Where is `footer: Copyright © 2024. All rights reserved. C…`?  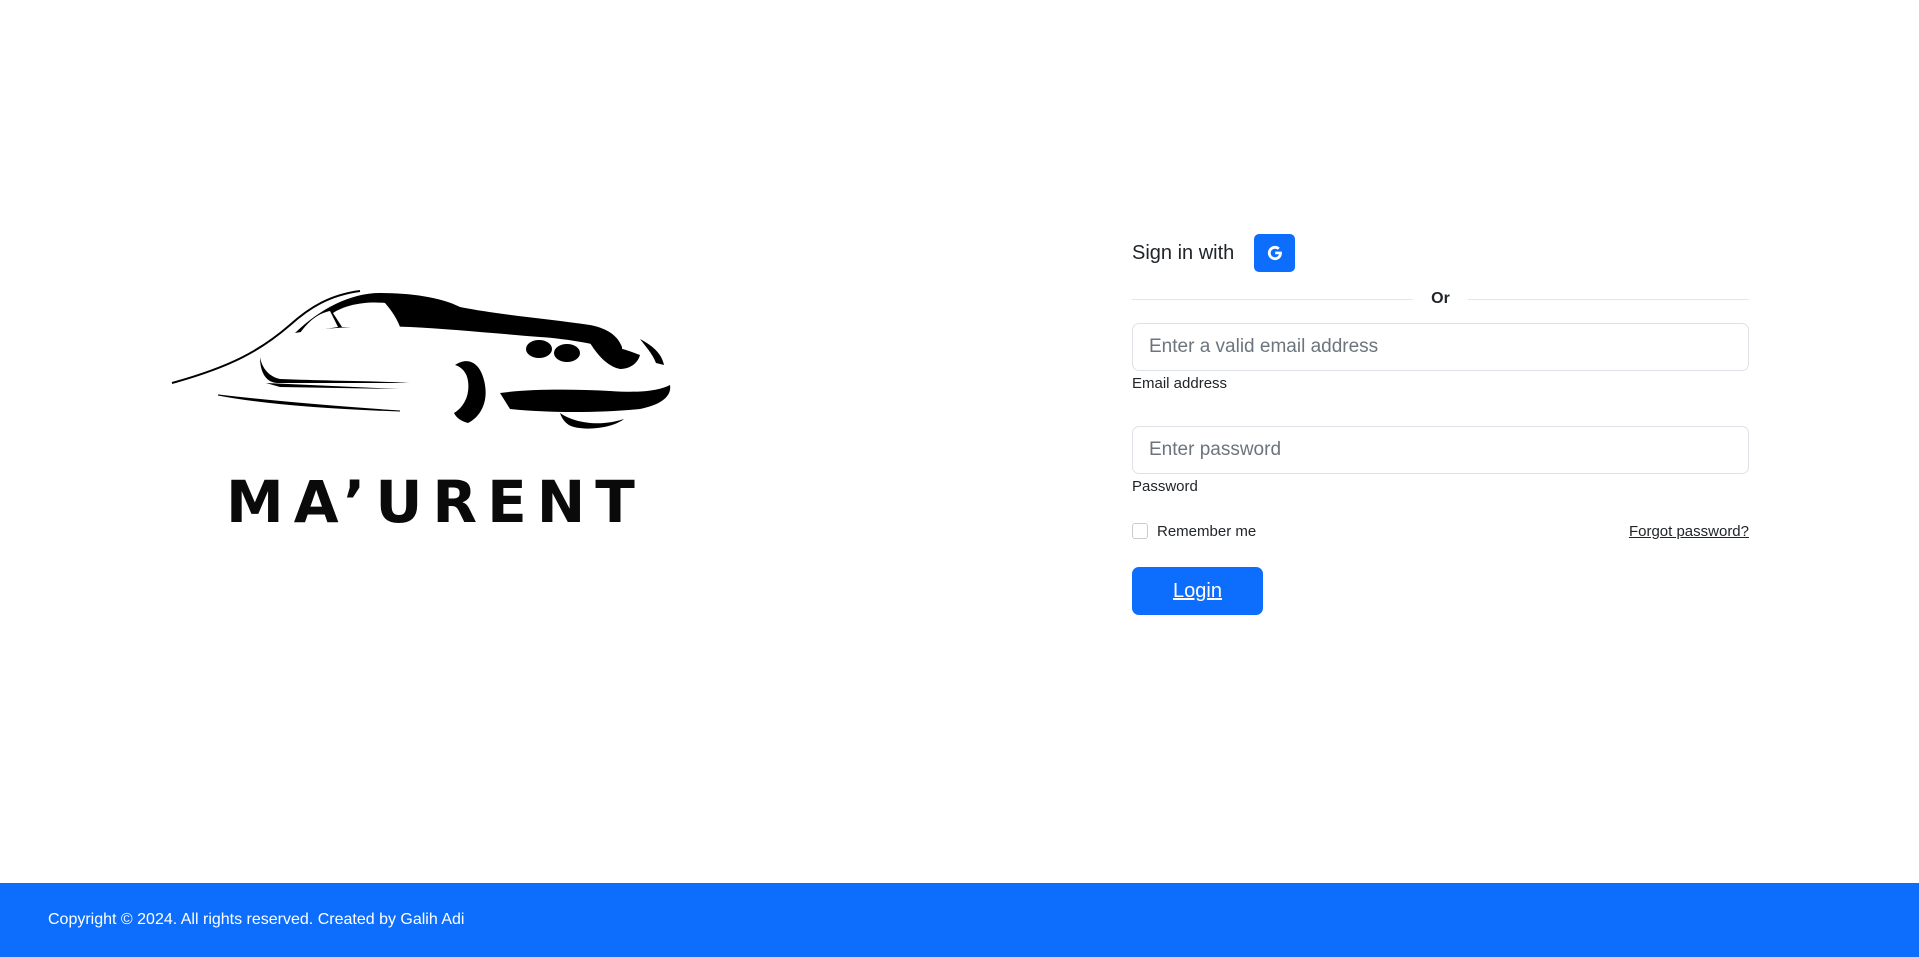
footer: Copyright © 2024. All rights reserved. C… is located at coordinates (959, 920).